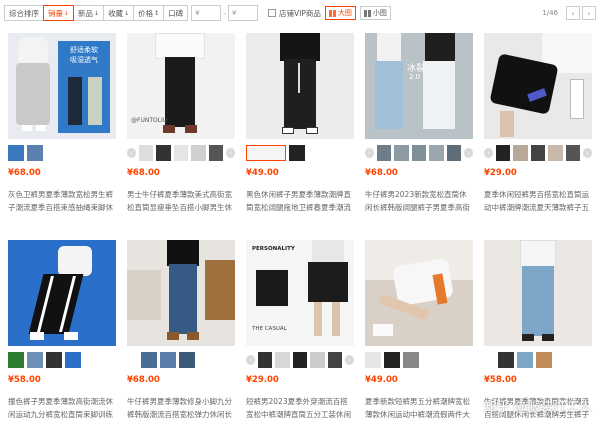 This screenshot has width=600, height=424. What do you see at coordinates (176, 13) in the screenshot?
I see `sort-tab-reputation: 口碑` at bounding box center [176, 13].